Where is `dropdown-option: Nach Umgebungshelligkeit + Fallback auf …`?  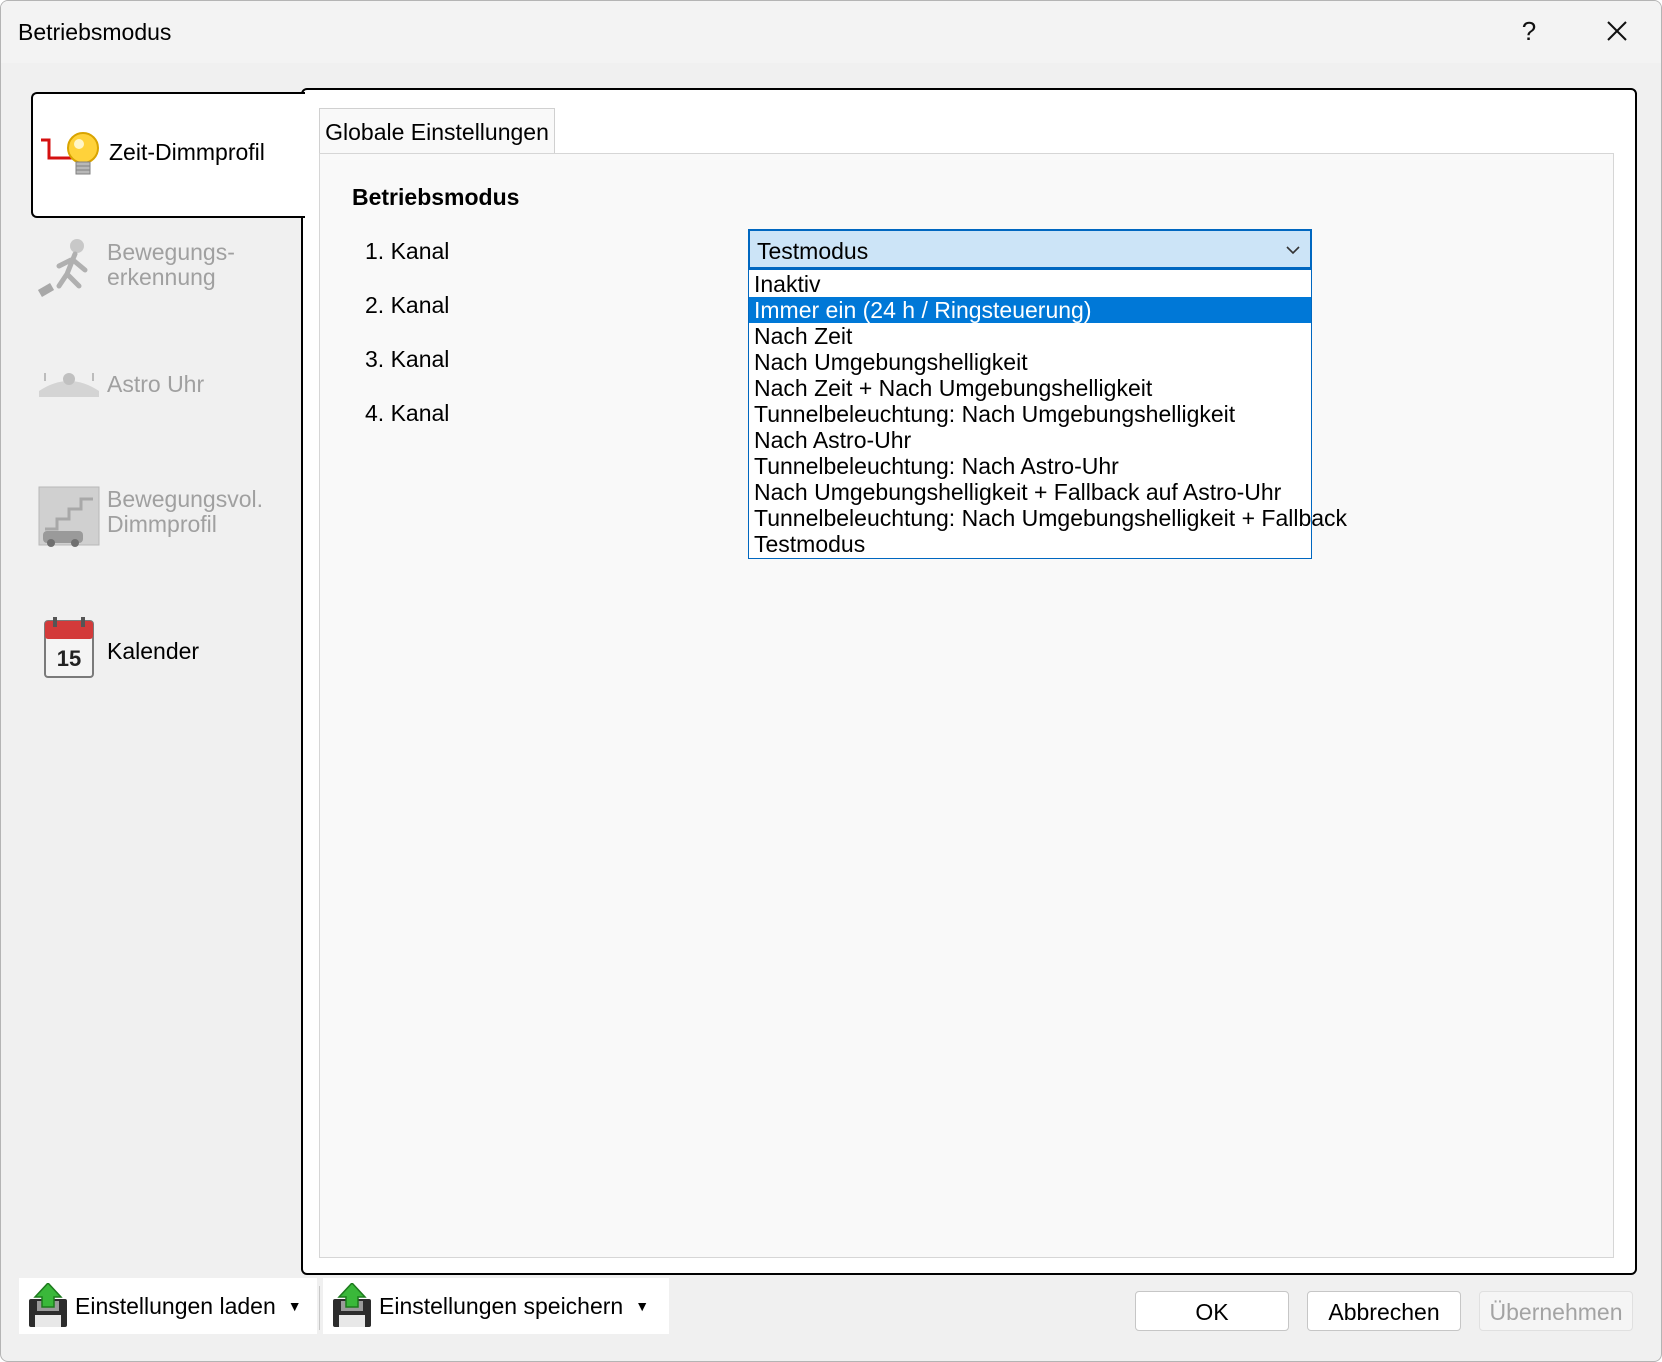 dropdown-option: Nach Umgebungshelligkeit + Fallback auf … is located at coordinates (1030, 492).